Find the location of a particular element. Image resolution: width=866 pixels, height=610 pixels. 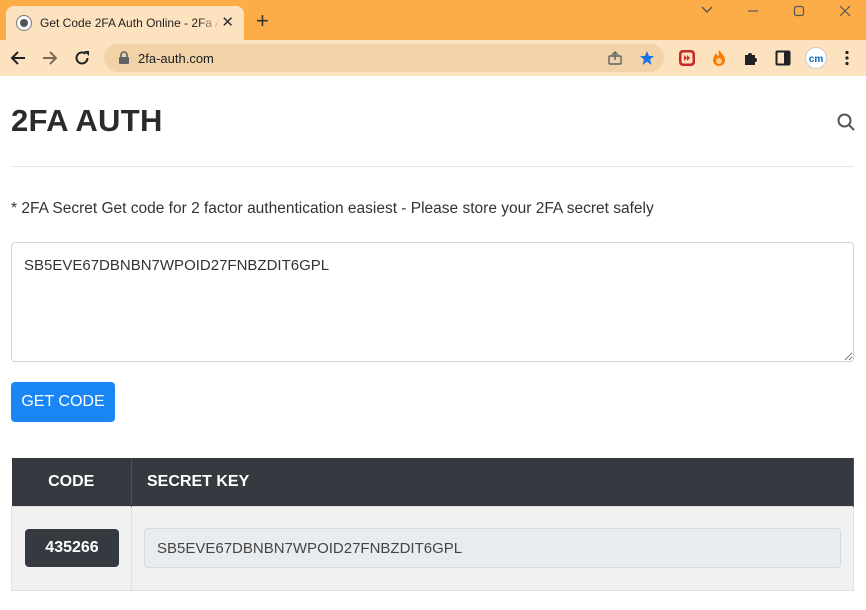

profile-avatar-icon: cm is located at coordinates (816, 58).